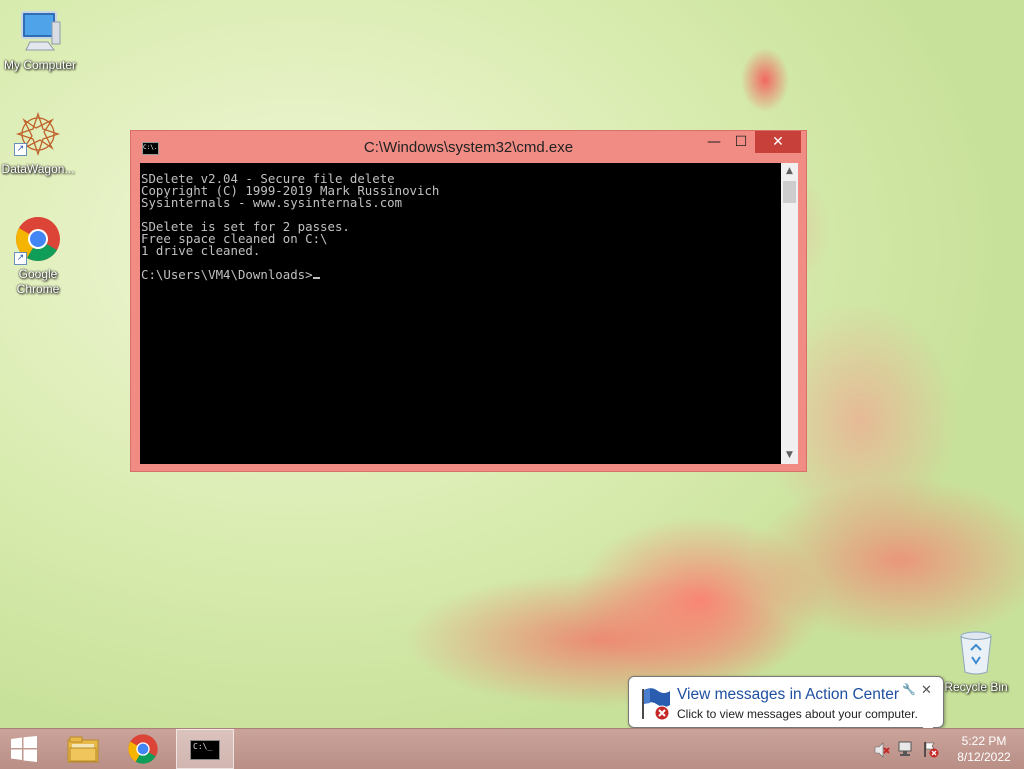 This screenshot has width=1024, height=769. I want to click on desktop-icon-google-chrome: ↗ Google Chrome, so click(39, 256).